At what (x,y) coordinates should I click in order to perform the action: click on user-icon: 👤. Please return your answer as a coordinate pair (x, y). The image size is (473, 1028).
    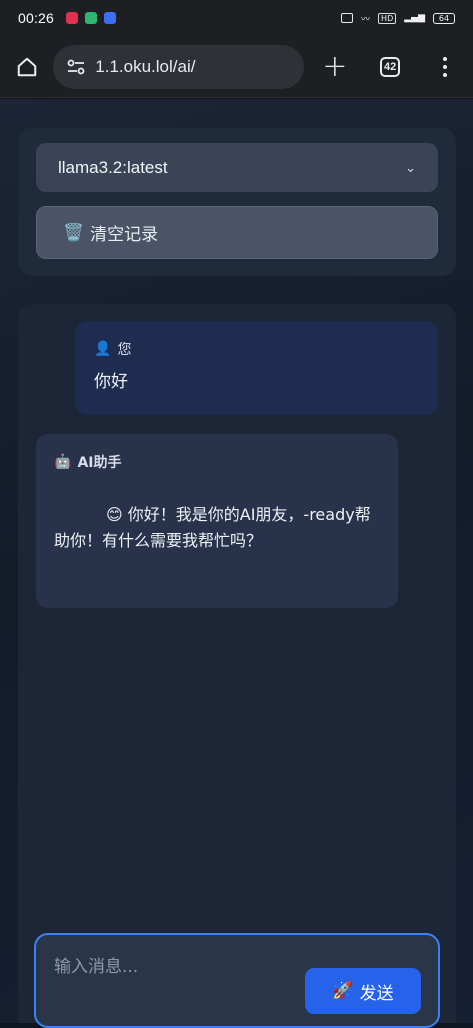
    Looking at the image, I should click on (103, 349).